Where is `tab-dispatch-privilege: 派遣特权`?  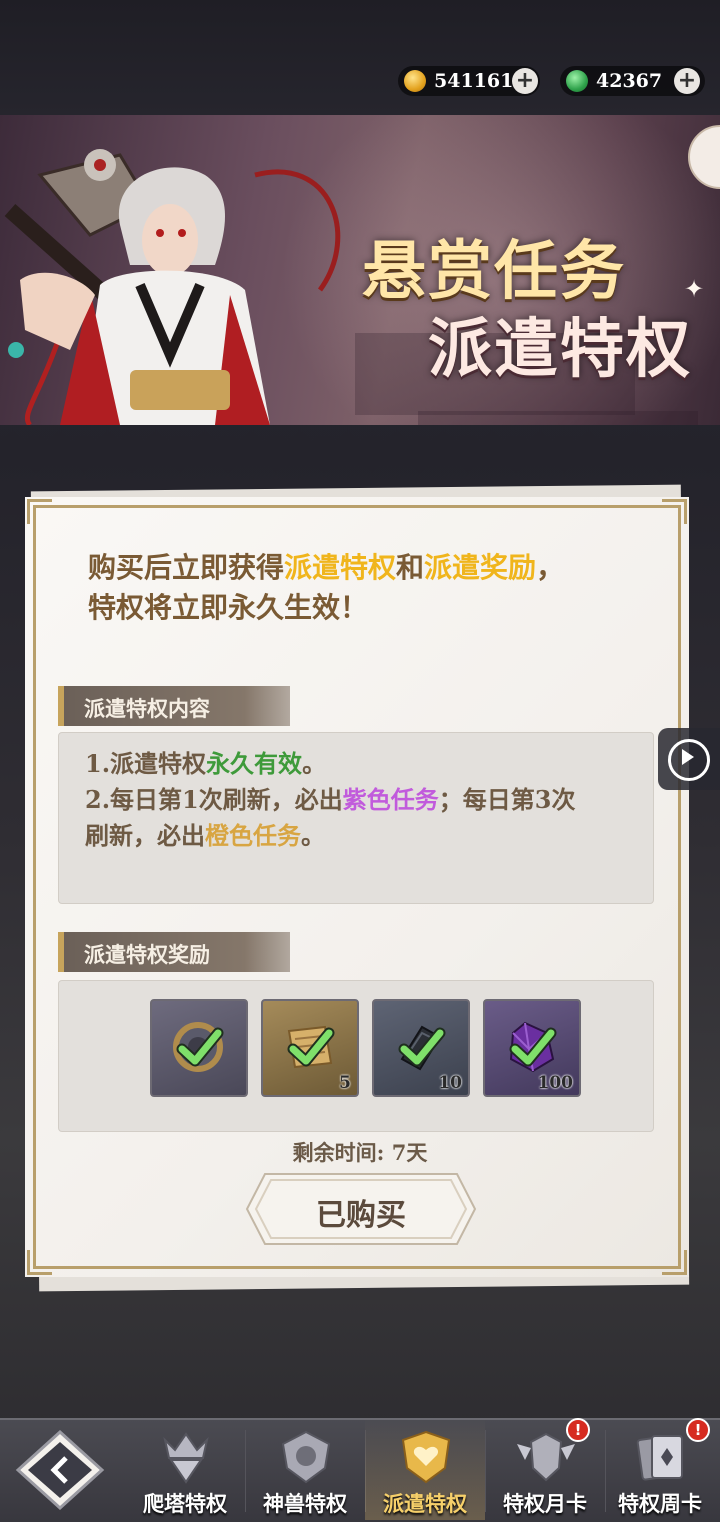 tab-dispatch-privilege: 派遣特权 is located at coordinates (425, 1469).